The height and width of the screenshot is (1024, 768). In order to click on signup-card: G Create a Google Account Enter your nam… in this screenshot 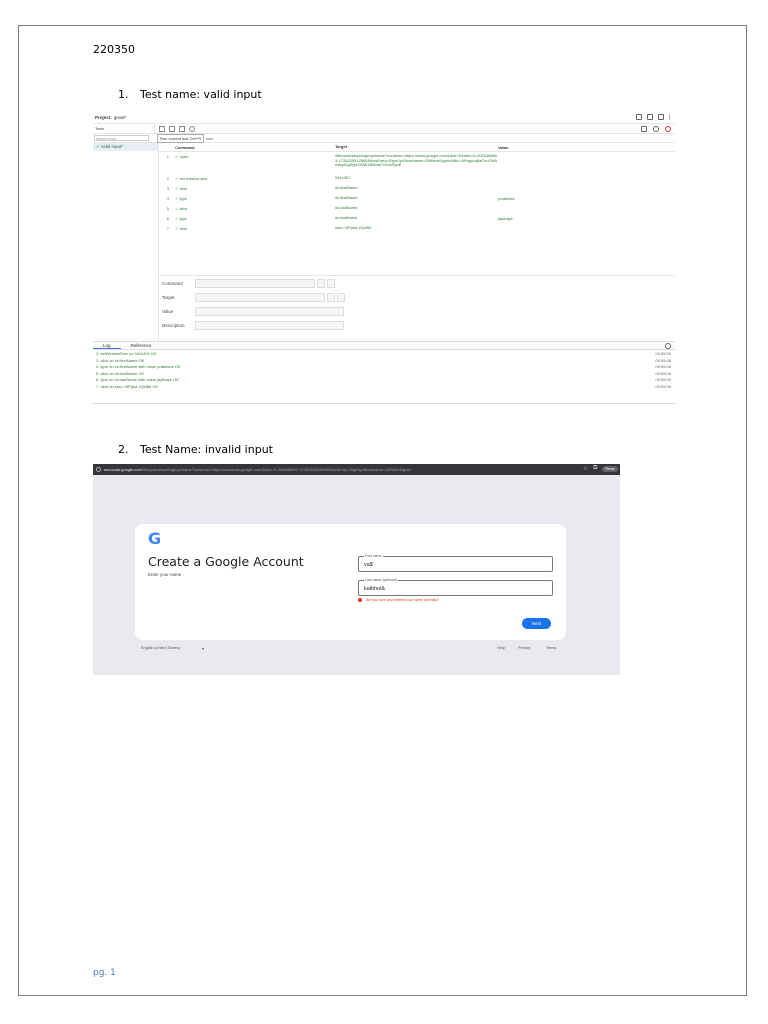, I will do `click(350, 582)`.